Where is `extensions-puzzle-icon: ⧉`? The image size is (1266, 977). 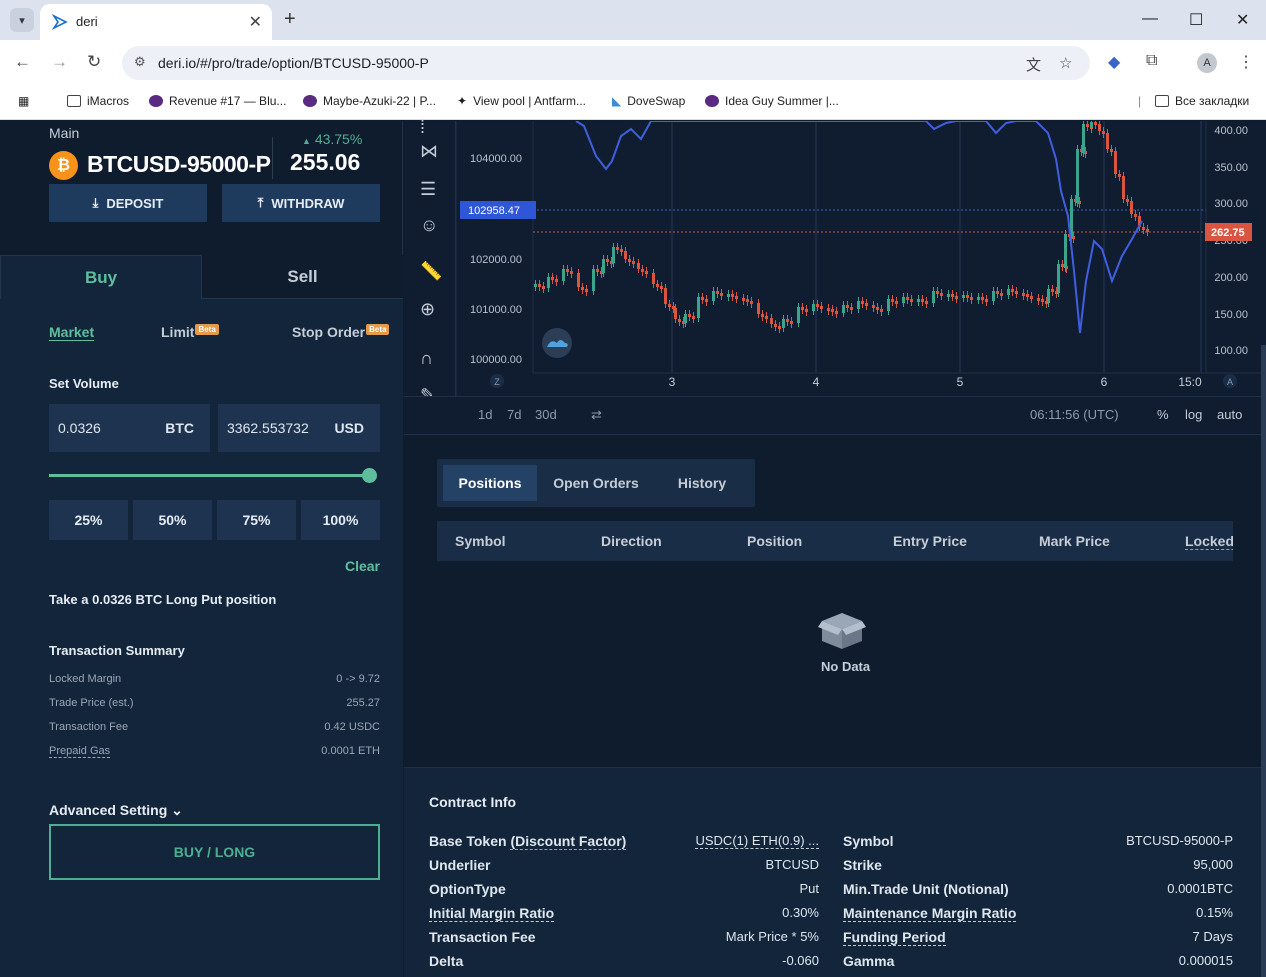
extensions-puzzle-icon: ⧉ is located at coordinates (1151, 61).